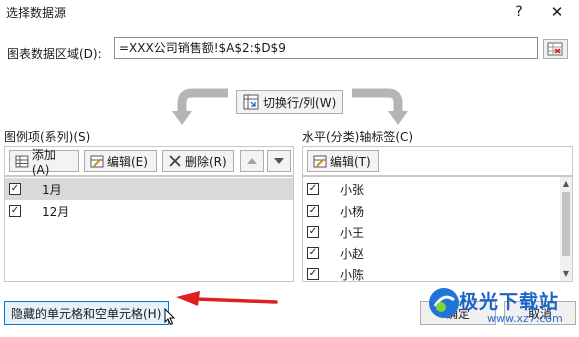 The width and height of the screenshot is (579, 337). Describe the element at coordinates (437, 161) in the screenshot. I see `axis-toolbar: 编辑(T)` at that location.